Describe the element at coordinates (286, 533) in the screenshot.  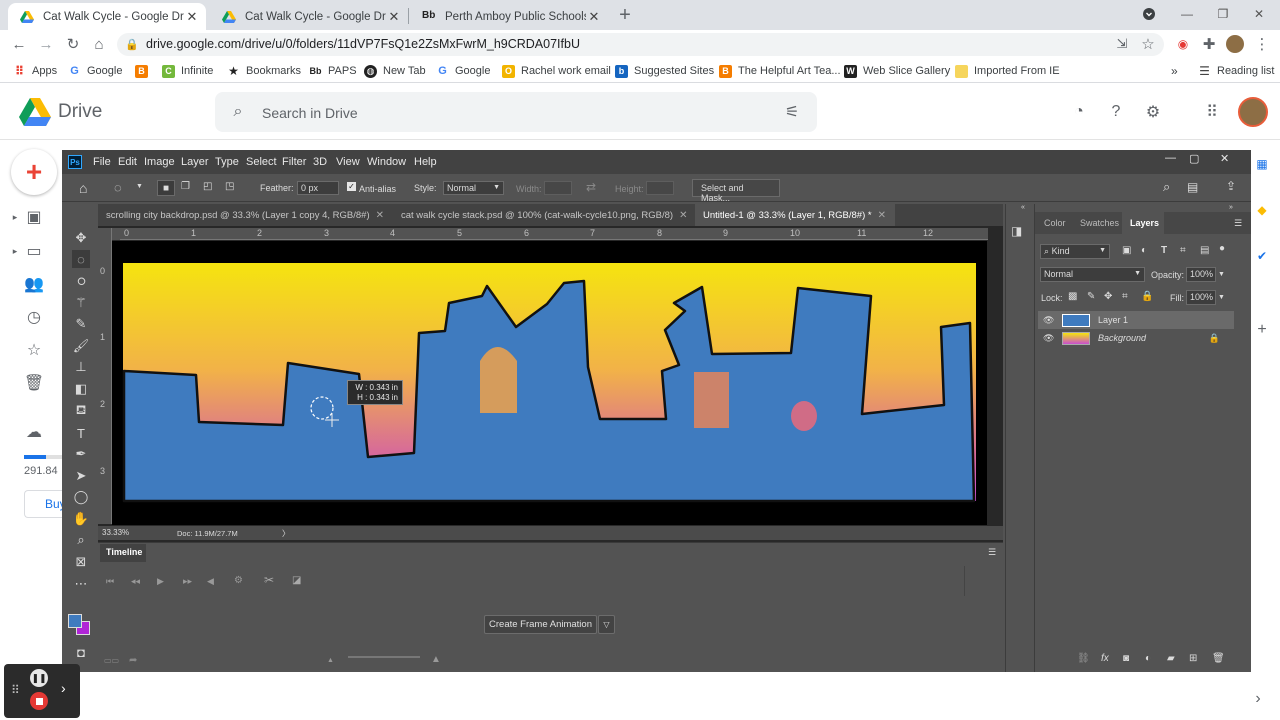
I see `status-arrow-icon: 〉` at that location.